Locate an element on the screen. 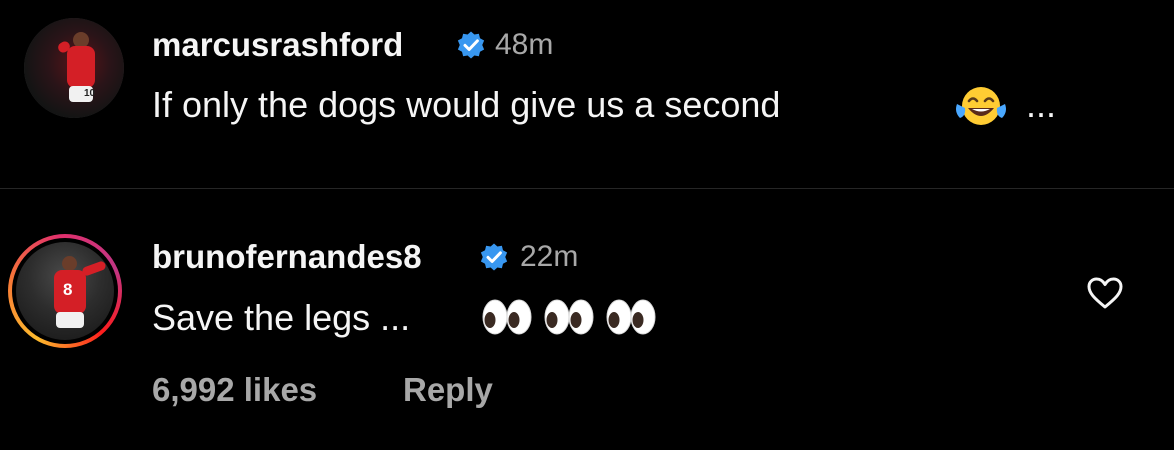  face-with-tears-of-joy-icon is located at coordinates (981, 106).